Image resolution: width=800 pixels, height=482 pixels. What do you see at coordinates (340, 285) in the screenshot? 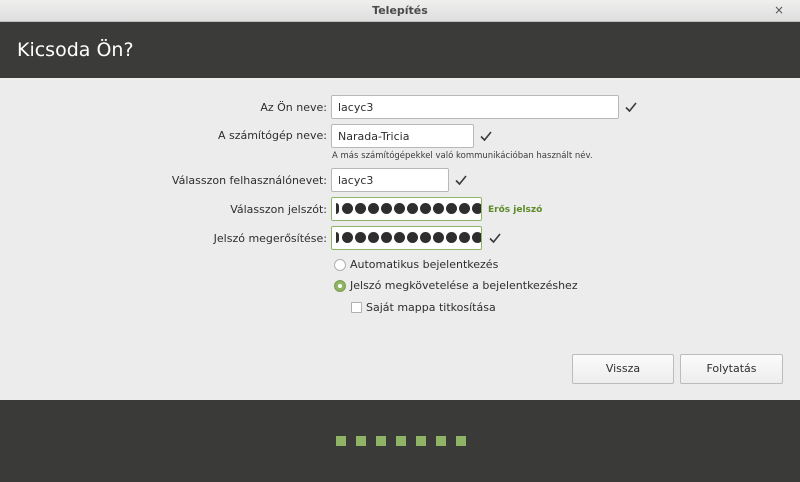
I see `require-password-radio` at bounding box center [340, 285].